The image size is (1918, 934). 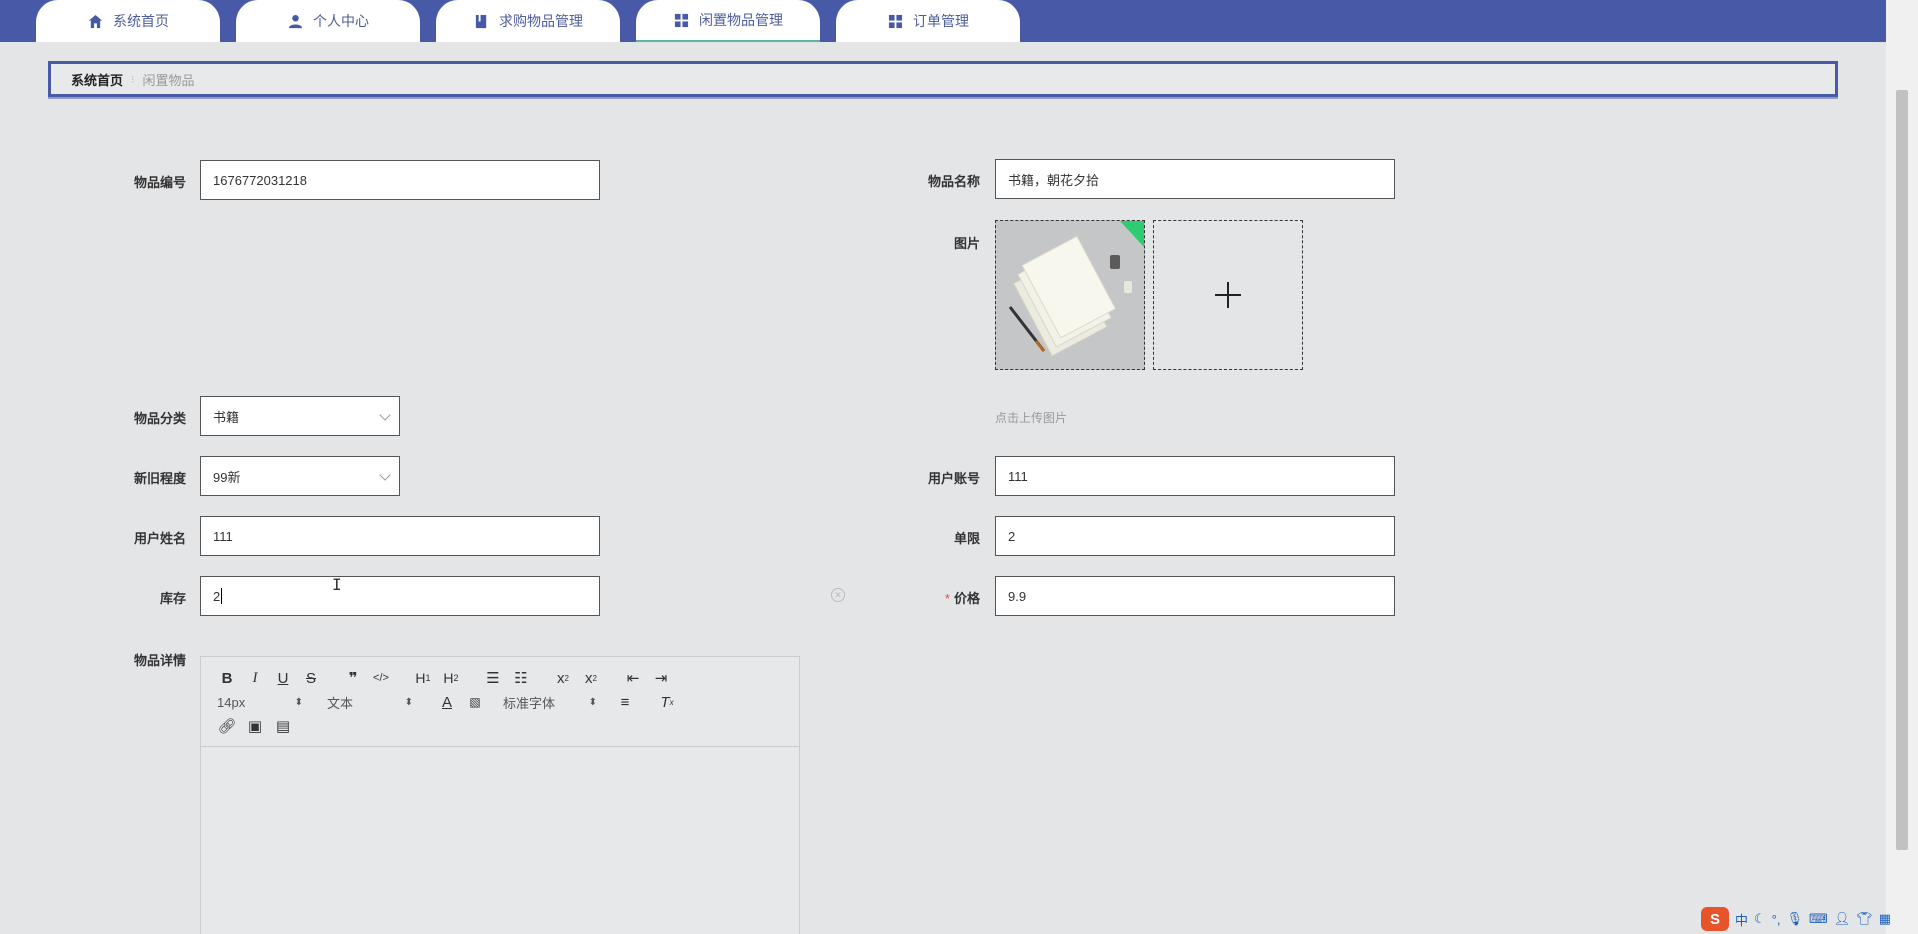 What do you see at coordinates (529, 703) in the screenshot?
I see `font-family-value: 标准字体` at bounding box center [529, 703].